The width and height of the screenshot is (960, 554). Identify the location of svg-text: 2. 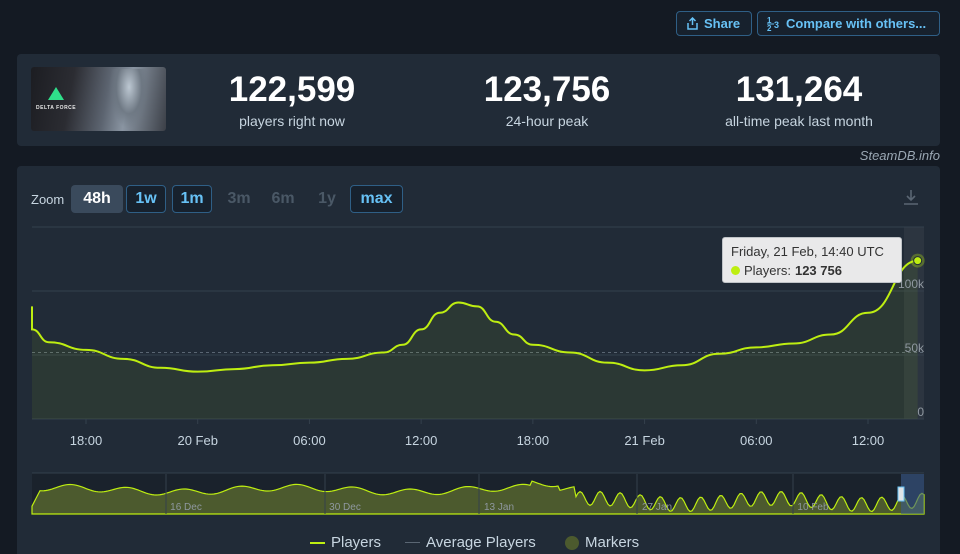
(769, 27).